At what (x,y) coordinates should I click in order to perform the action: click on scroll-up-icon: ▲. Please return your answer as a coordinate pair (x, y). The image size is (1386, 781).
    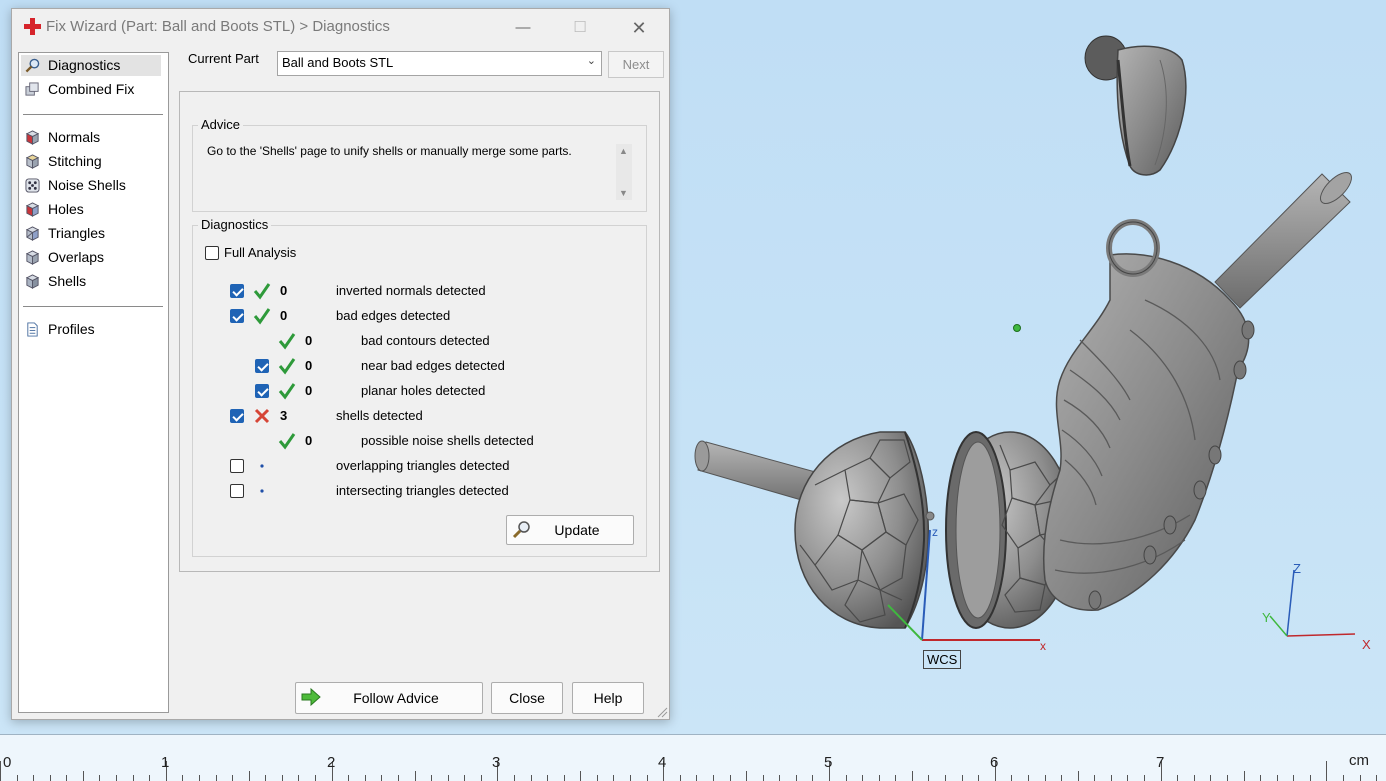
    Looking at the image, I should click on (623, 151).